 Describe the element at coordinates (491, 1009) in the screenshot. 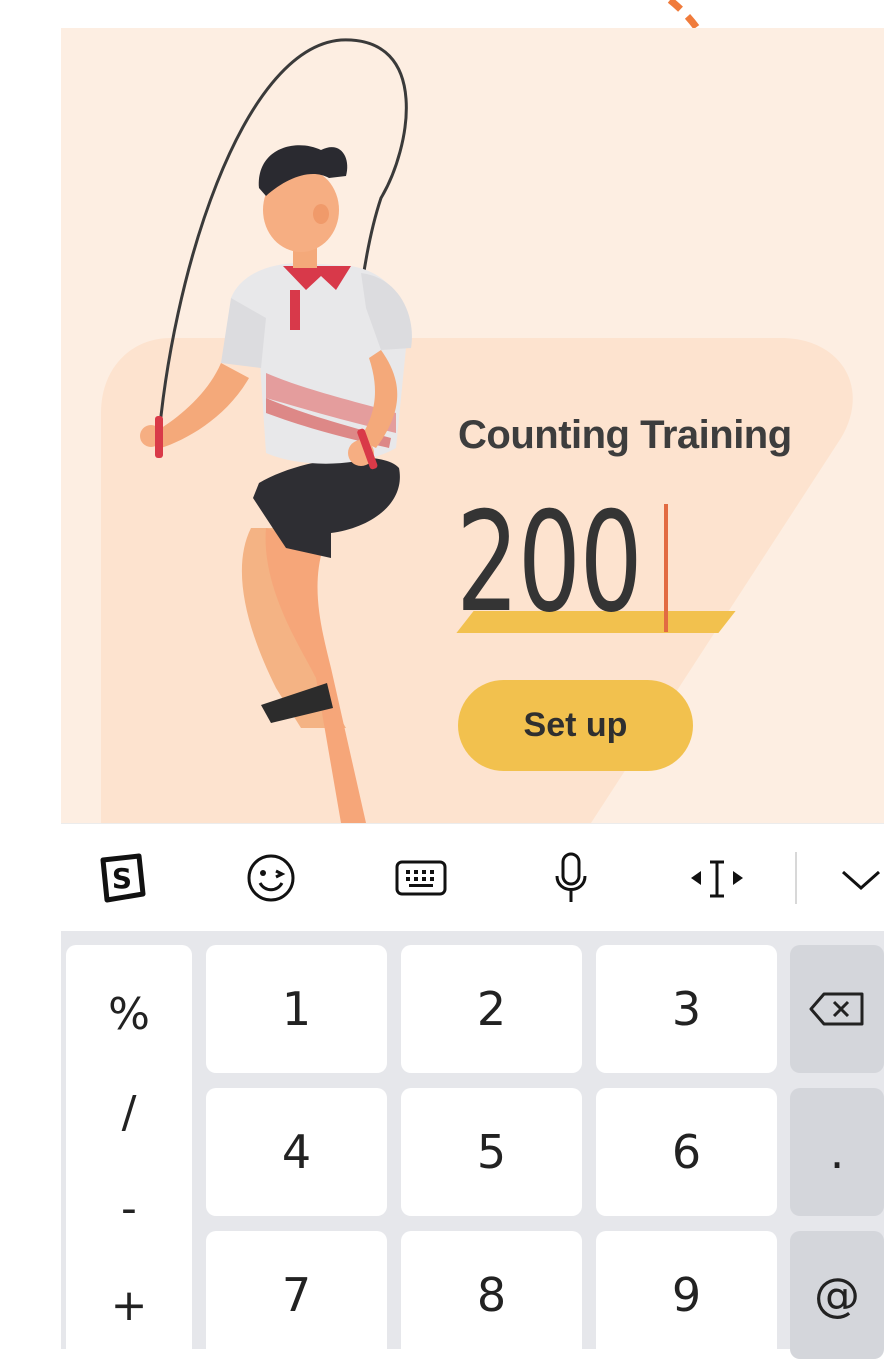

I see `key-2: 2` at that location.